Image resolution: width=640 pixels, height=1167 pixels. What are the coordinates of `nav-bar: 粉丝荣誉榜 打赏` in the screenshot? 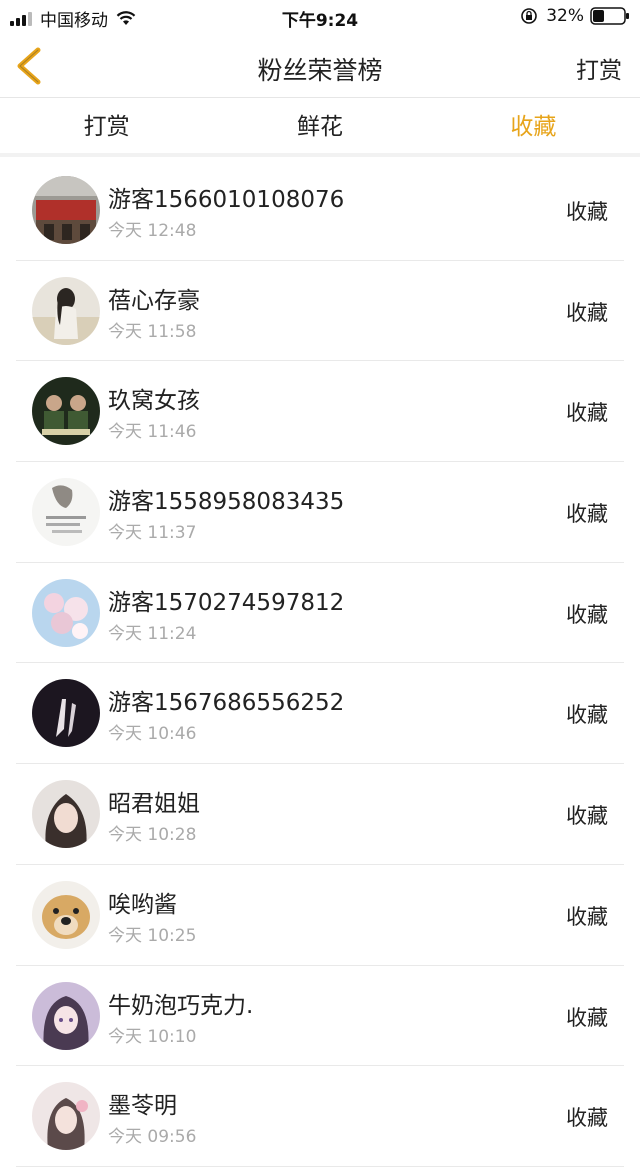 It's located at (320, 66).